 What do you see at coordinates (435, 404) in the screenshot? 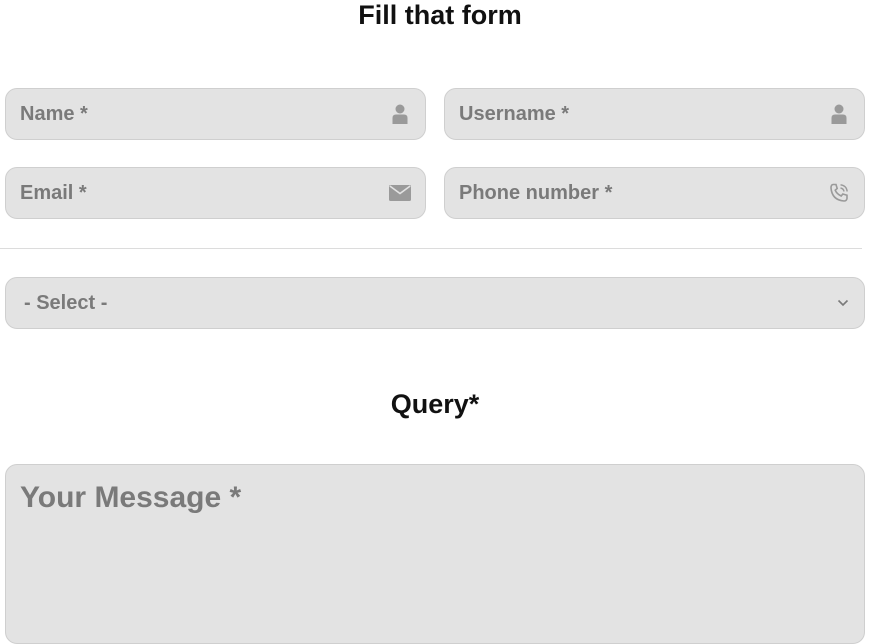
I see `query-label: Query*` at bounding box center [435, 404].